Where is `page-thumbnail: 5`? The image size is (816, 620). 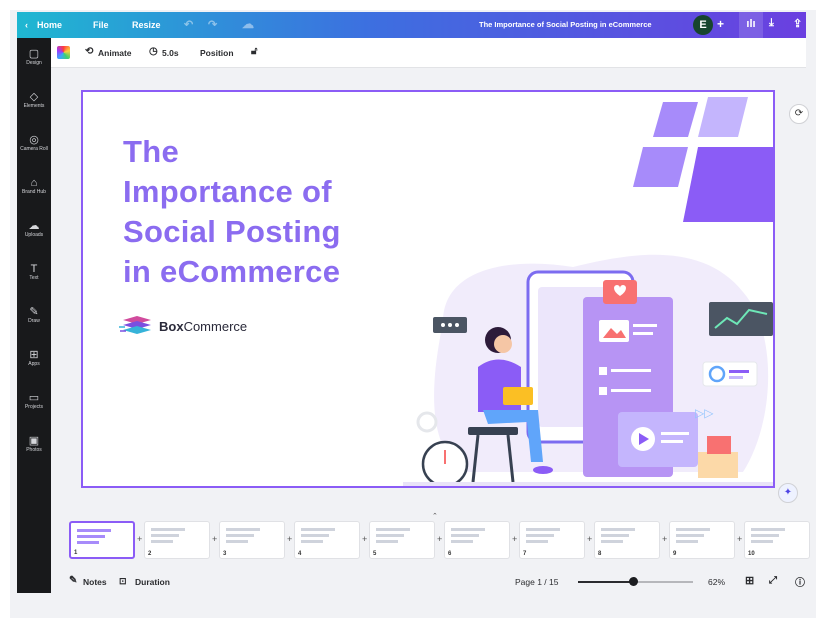 page-thumbnail: 5 is located at coordinates (402, 540).